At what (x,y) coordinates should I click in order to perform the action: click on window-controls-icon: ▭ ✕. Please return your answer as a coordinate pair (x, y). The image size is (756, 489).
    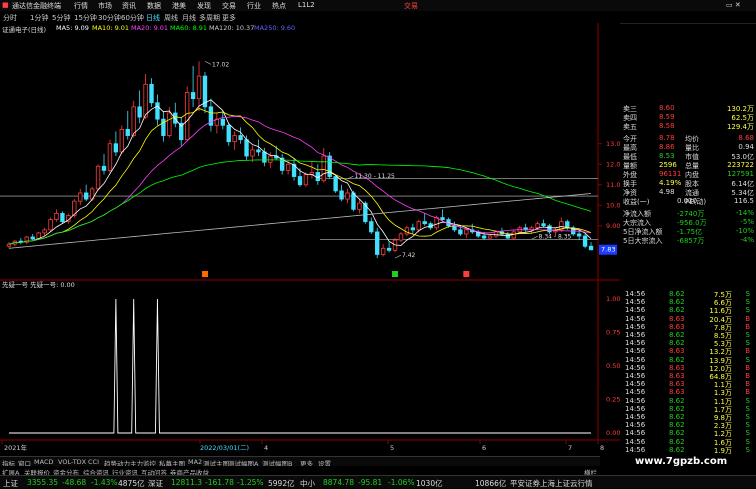
    Looking at the image, I should click on (733, 5).